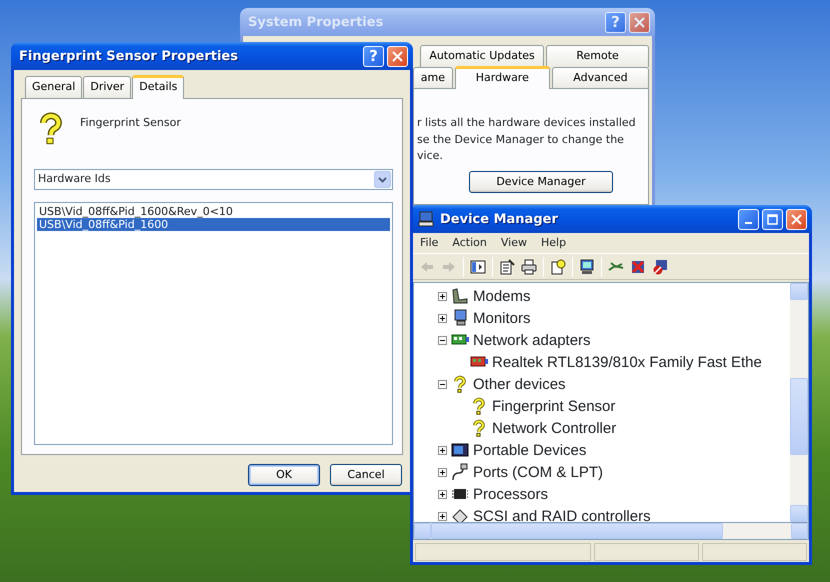 Image resolution: width=830 pixels, height=582 pixels. Describe the element at coordinates (597, 55) in the screenshot. I see `tab: Remote` at that location.